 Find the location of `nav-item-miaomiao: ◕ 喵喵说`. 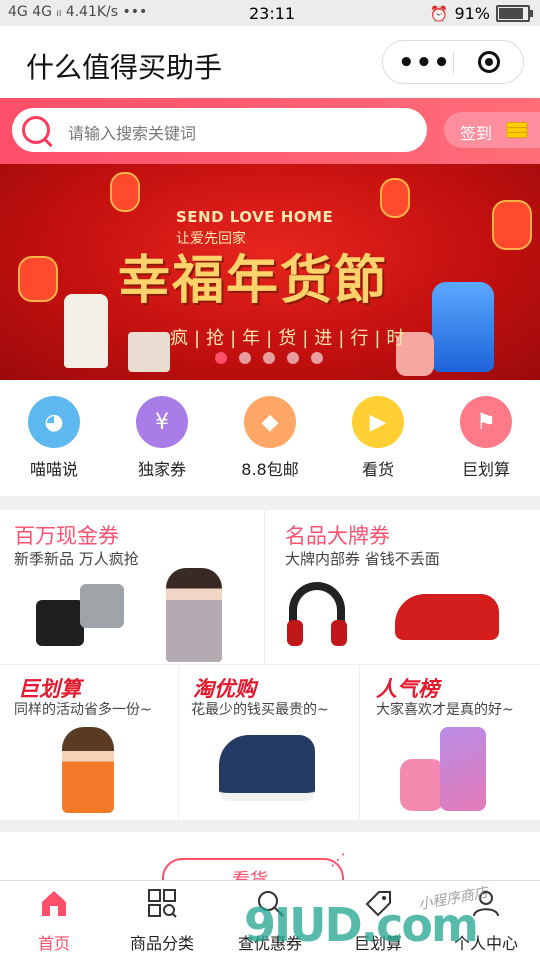

nav-item-miaomiao: ◕ 喵喵说 is located at coordinates (54, 438).